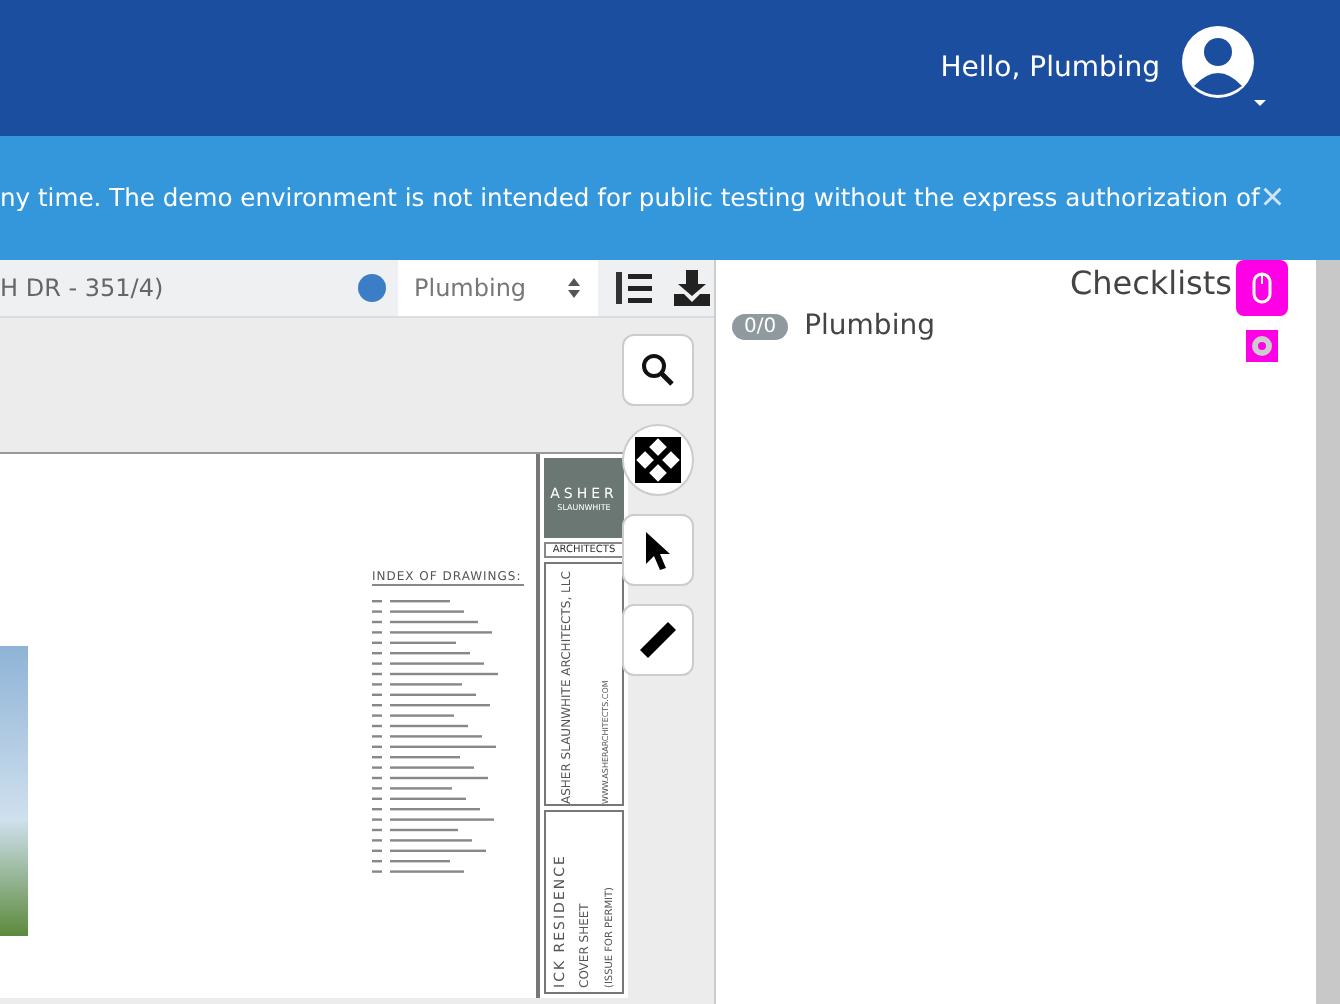  I want to click on status-dot, so click(372, 288).